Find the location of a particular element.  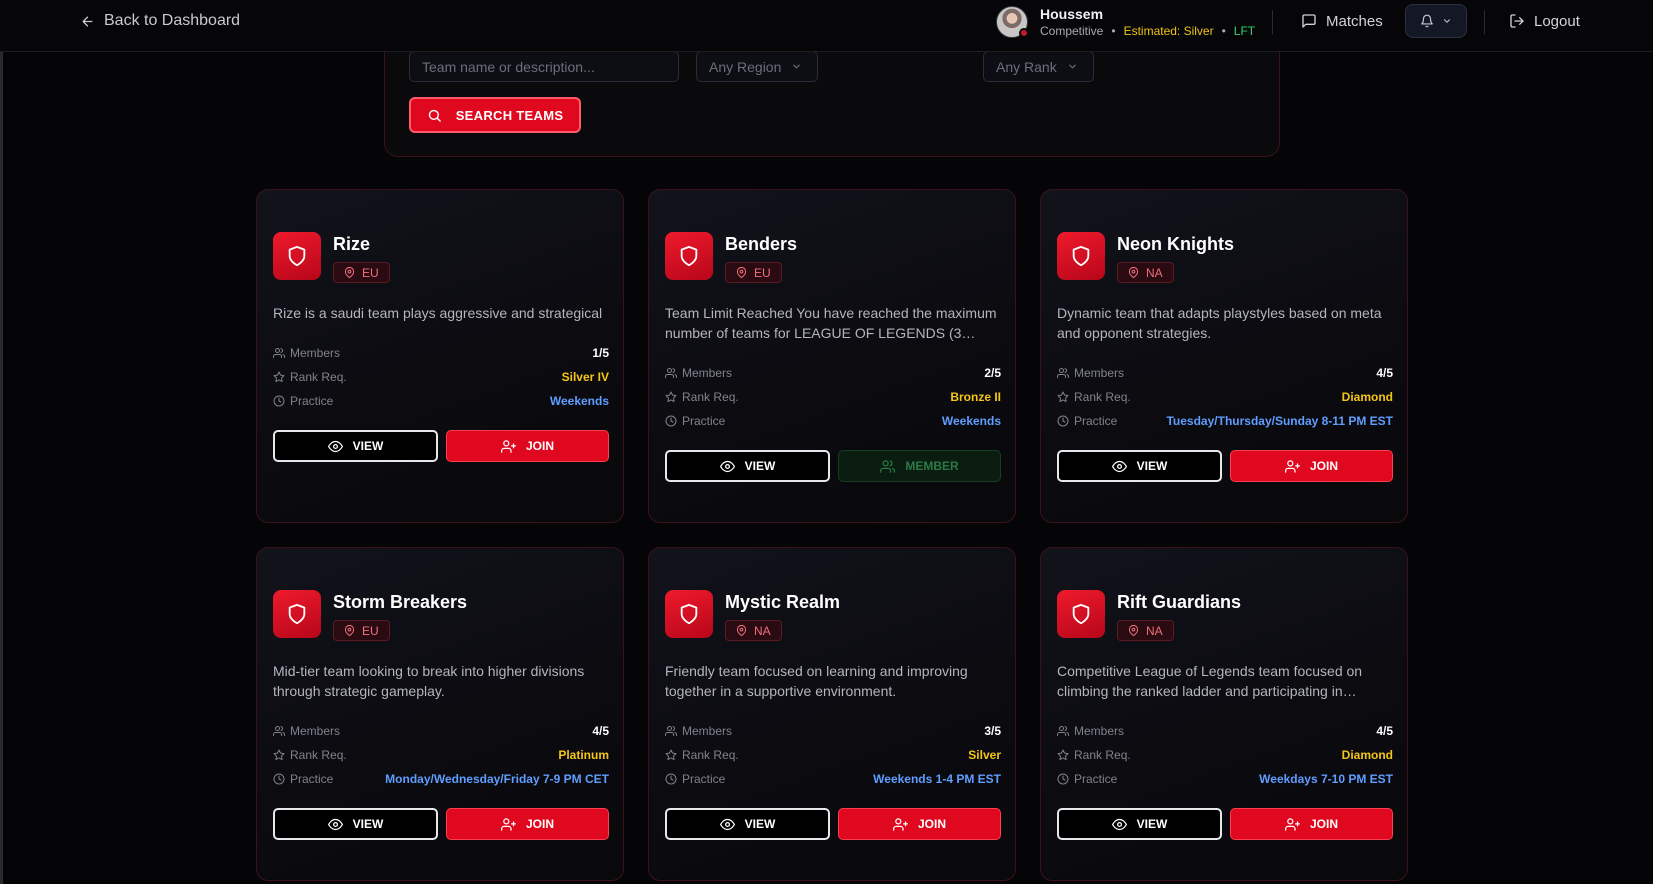

matches-button: Matches is located at coordinates (1342, 21).